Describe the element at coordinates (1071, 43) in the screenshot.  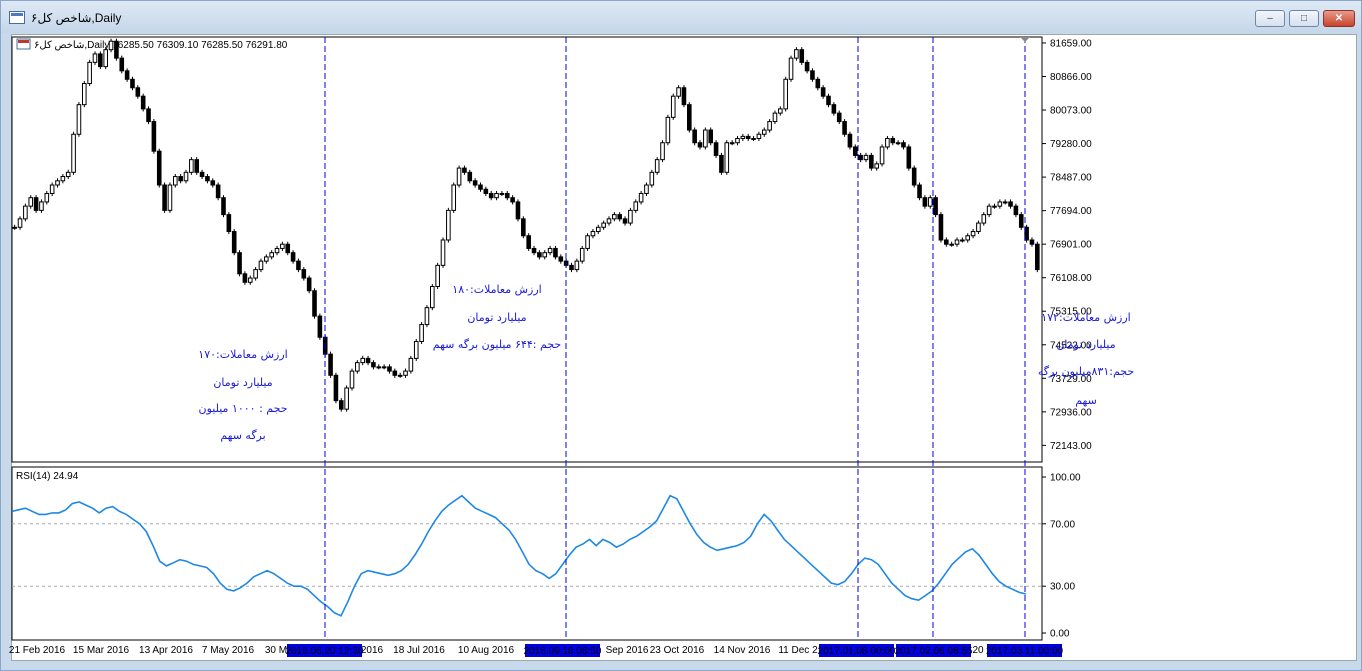
I see `price-tick-label: 81659.00` at that location.